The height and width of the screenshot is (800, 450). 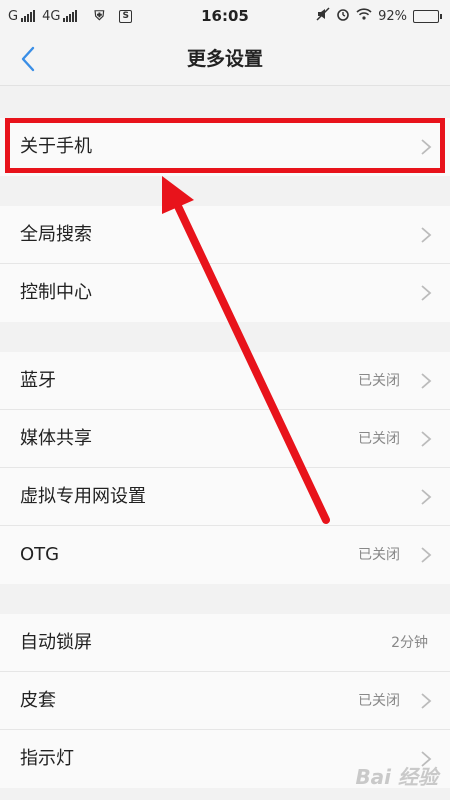 What do you see at coordinates (225, 701) in the screenshot?
I see `settings-row-case: 皮套 已关闭` at bounding box center [225, 701].